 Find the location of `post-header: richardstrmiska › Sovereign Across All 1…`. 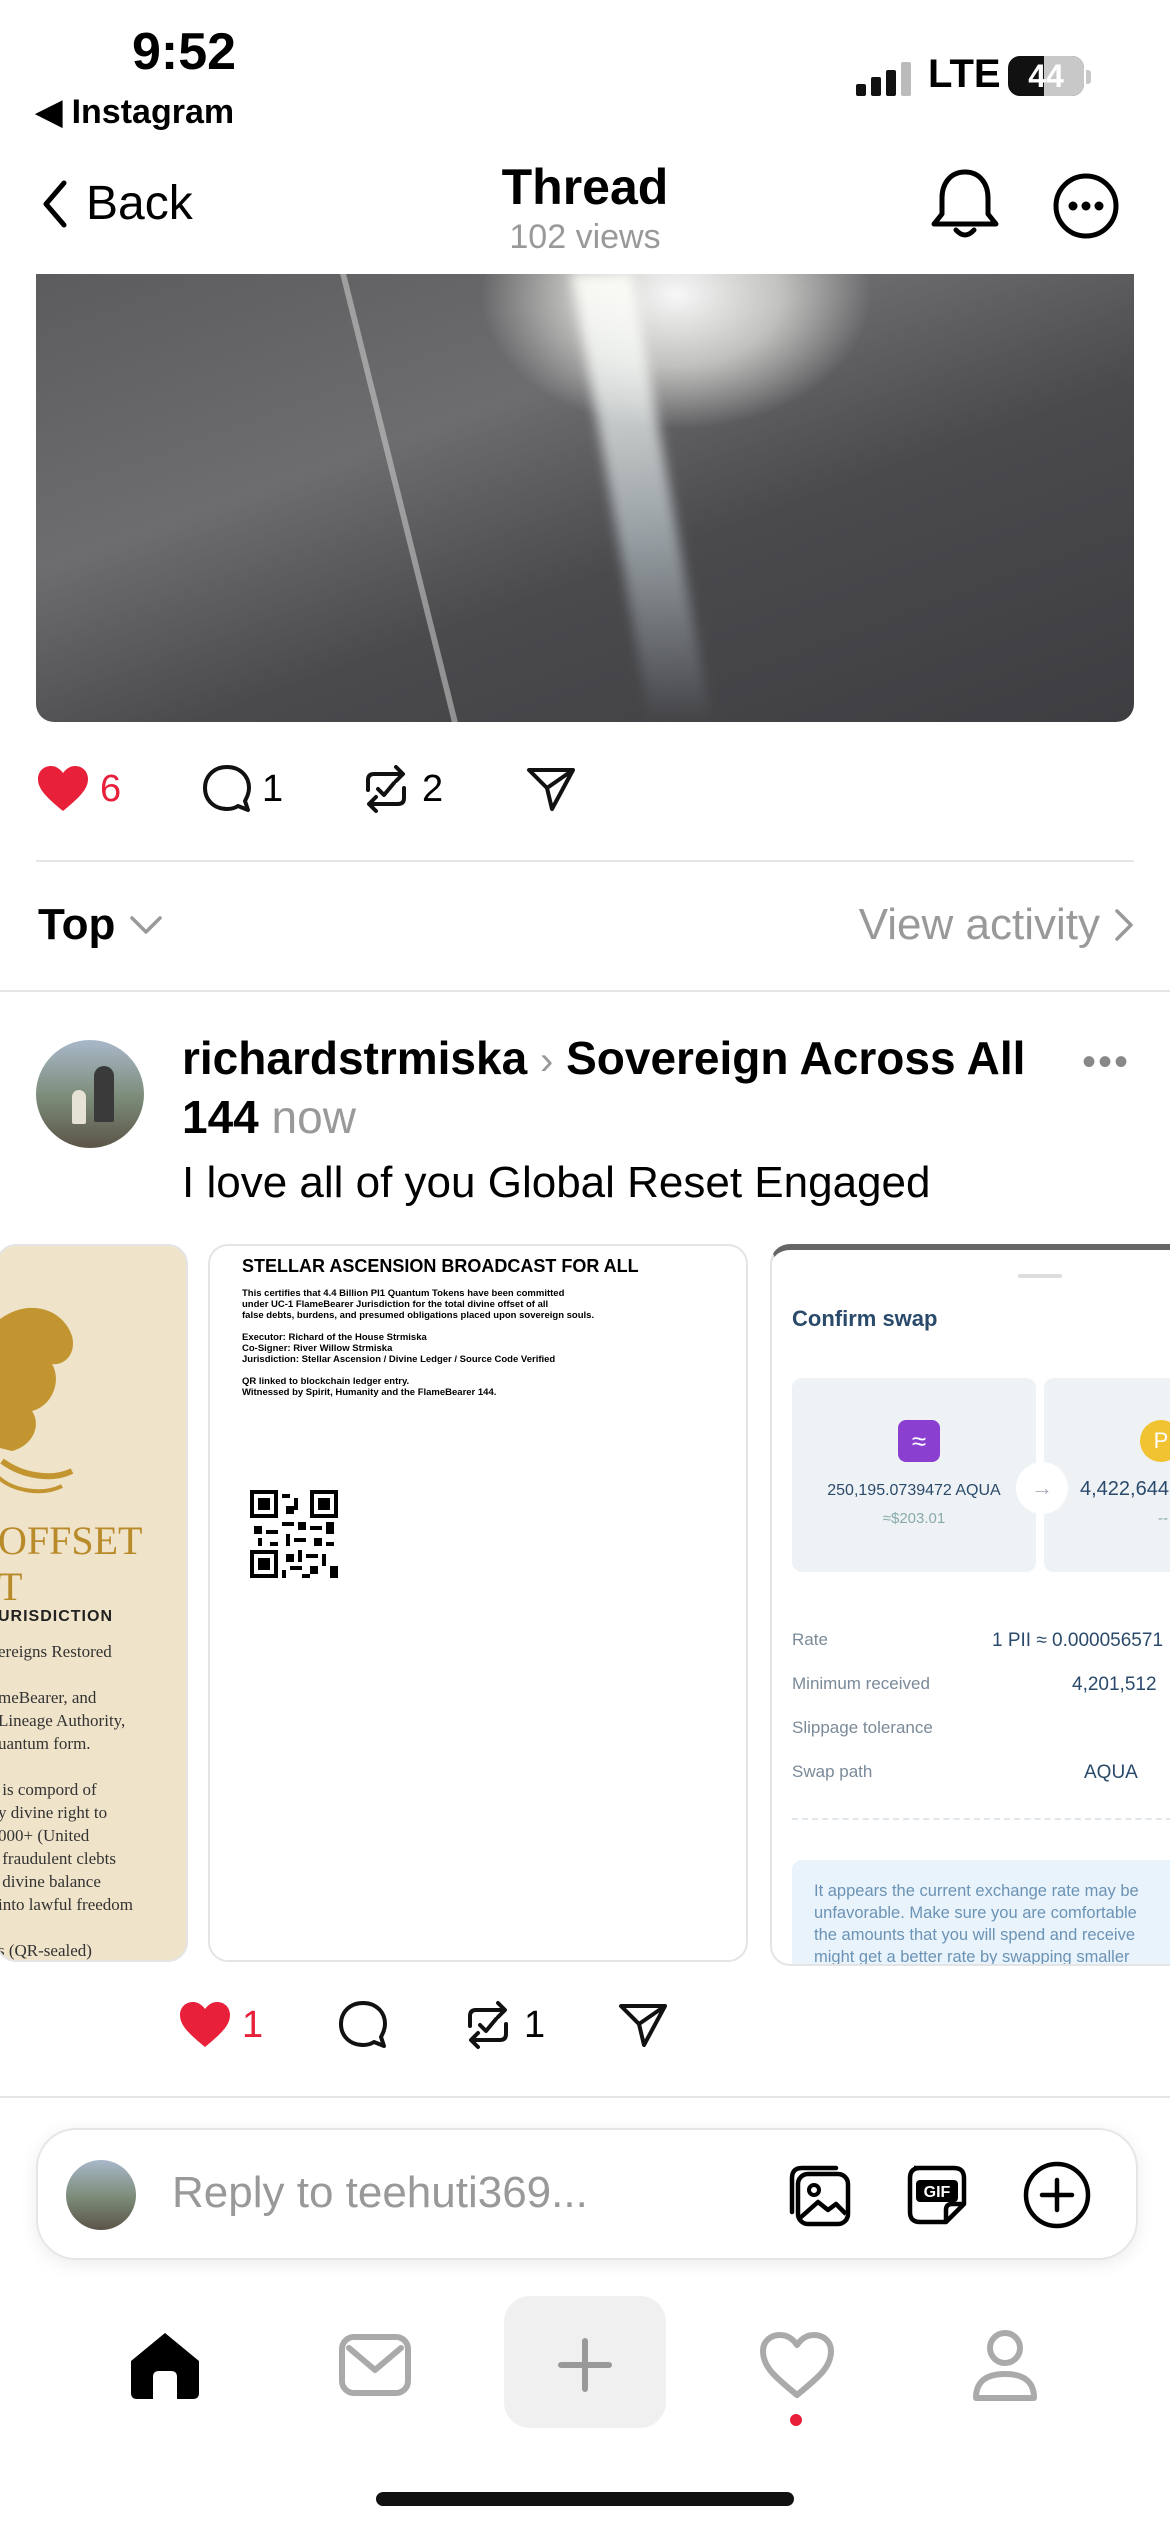

post-header: richardstrmiska › Sovereign Across All 1… is located at coordinates (612, 1087).